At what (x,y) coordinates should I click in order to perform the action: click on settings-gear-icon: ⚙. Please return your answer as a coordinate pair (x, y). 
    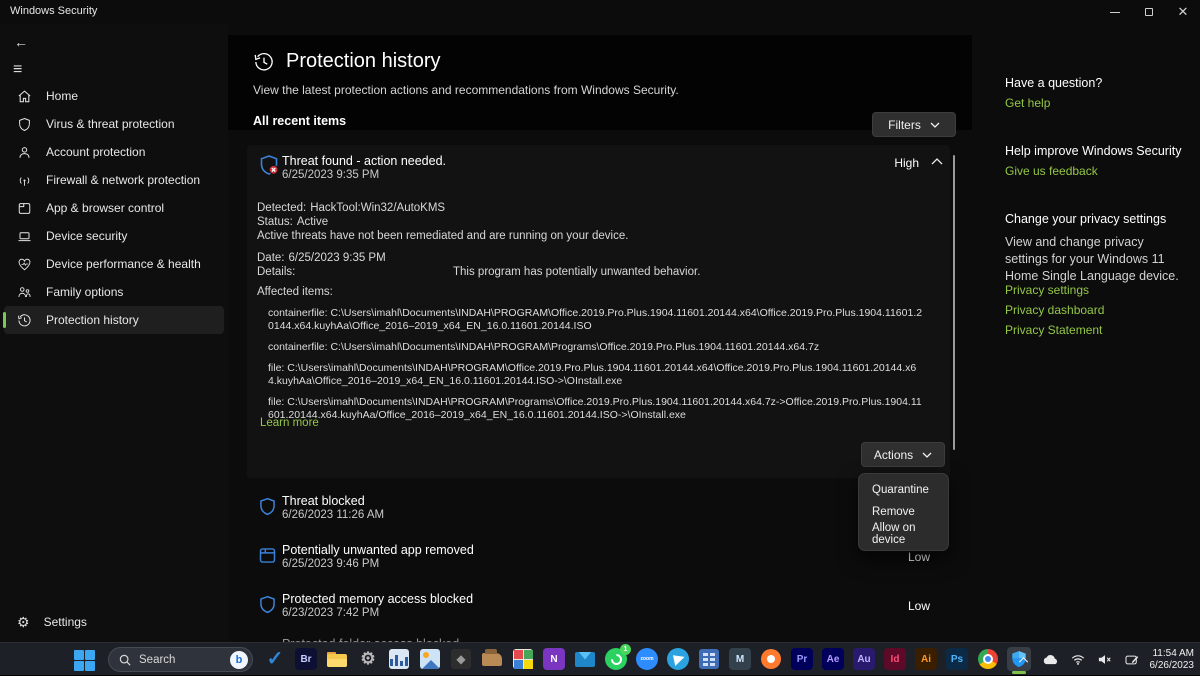
    Looking at the image, I should click on (368, 659).